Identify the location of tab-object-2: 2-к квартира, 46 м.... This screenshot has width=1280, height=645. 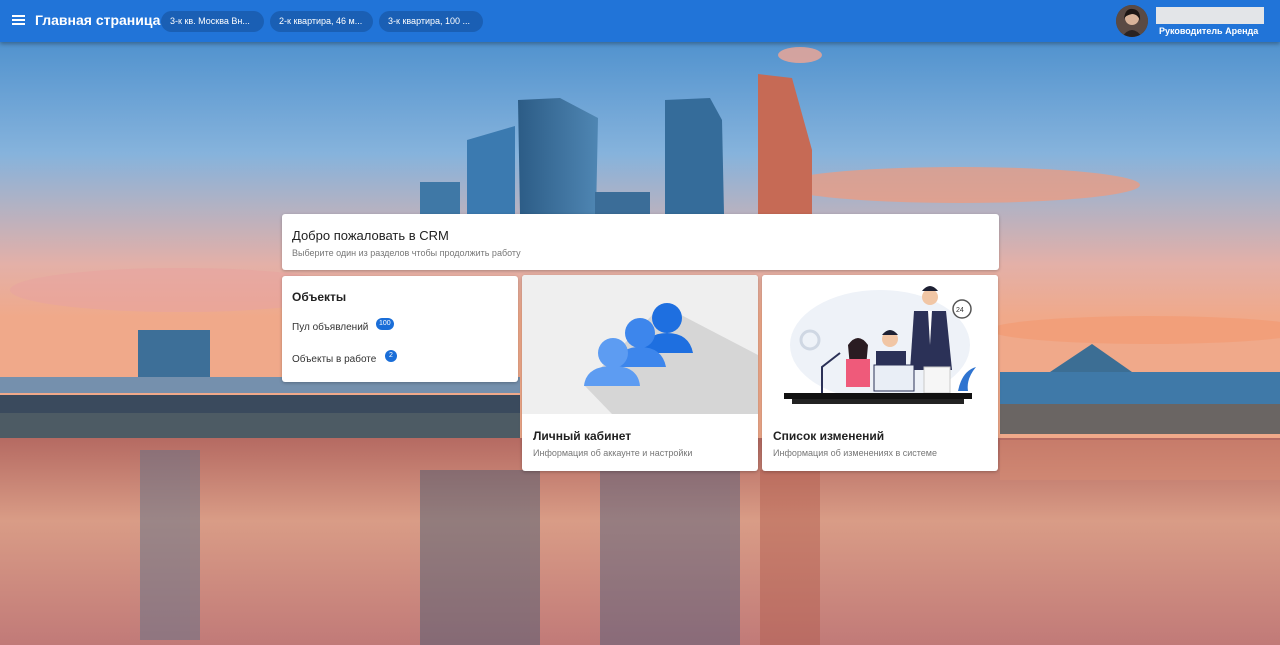
(321, 21).